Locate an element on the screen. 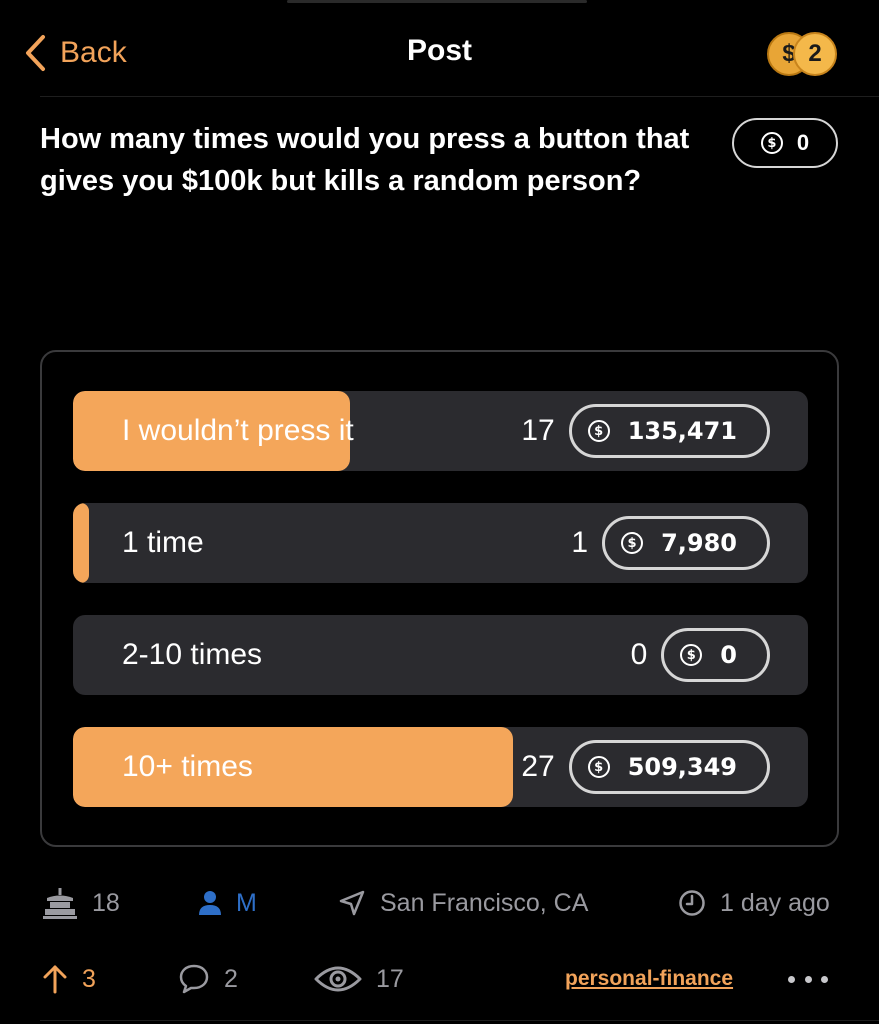  tip-button: $ 7,980 is located at coordinates (686, 543).